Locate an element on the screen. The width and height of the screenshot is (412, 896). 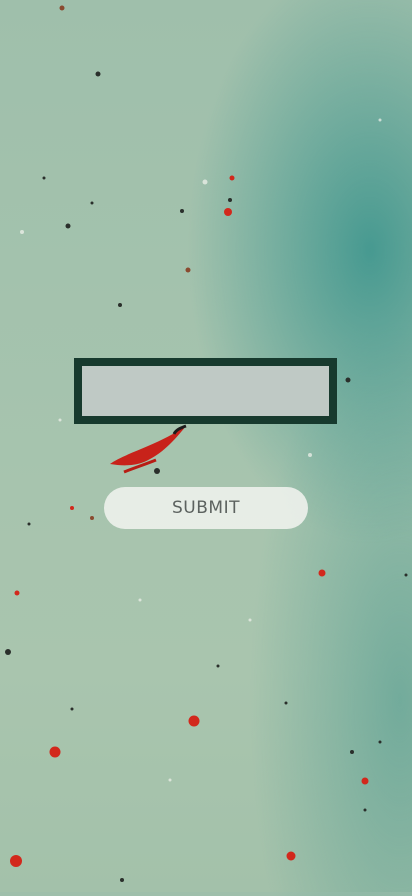
text-input is located at coordinates (205, 391).